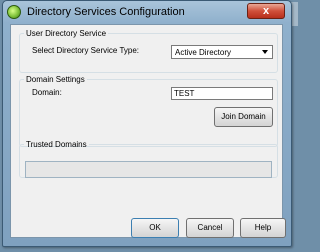 The width and height of the screenshot is (320, 252). What do you see at coordinates (47, 92) in the screenshot?
I see `domain-label: Domain:` at bounding box center [47, 92].